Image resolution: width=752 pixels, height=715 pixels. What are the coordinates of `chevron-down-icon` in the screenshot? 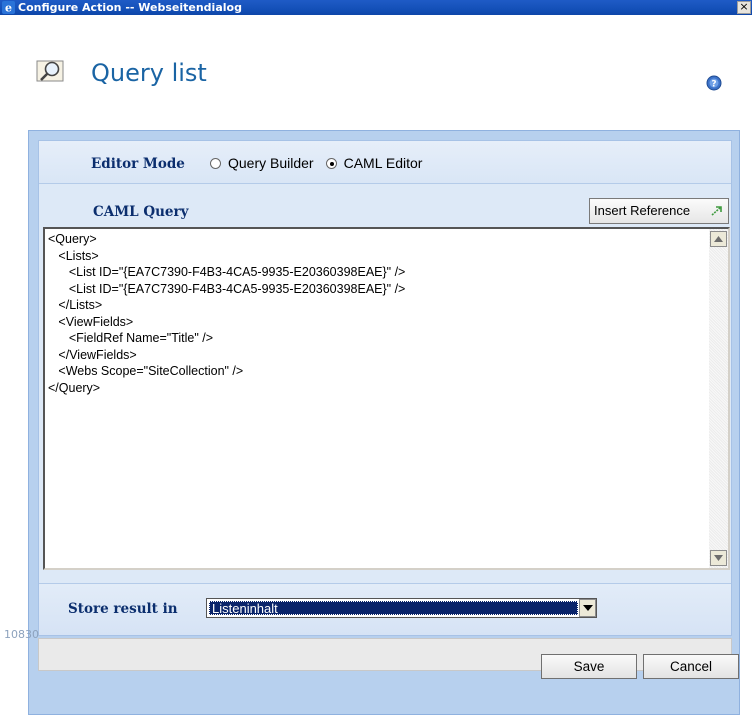 It's located at (587, 608).